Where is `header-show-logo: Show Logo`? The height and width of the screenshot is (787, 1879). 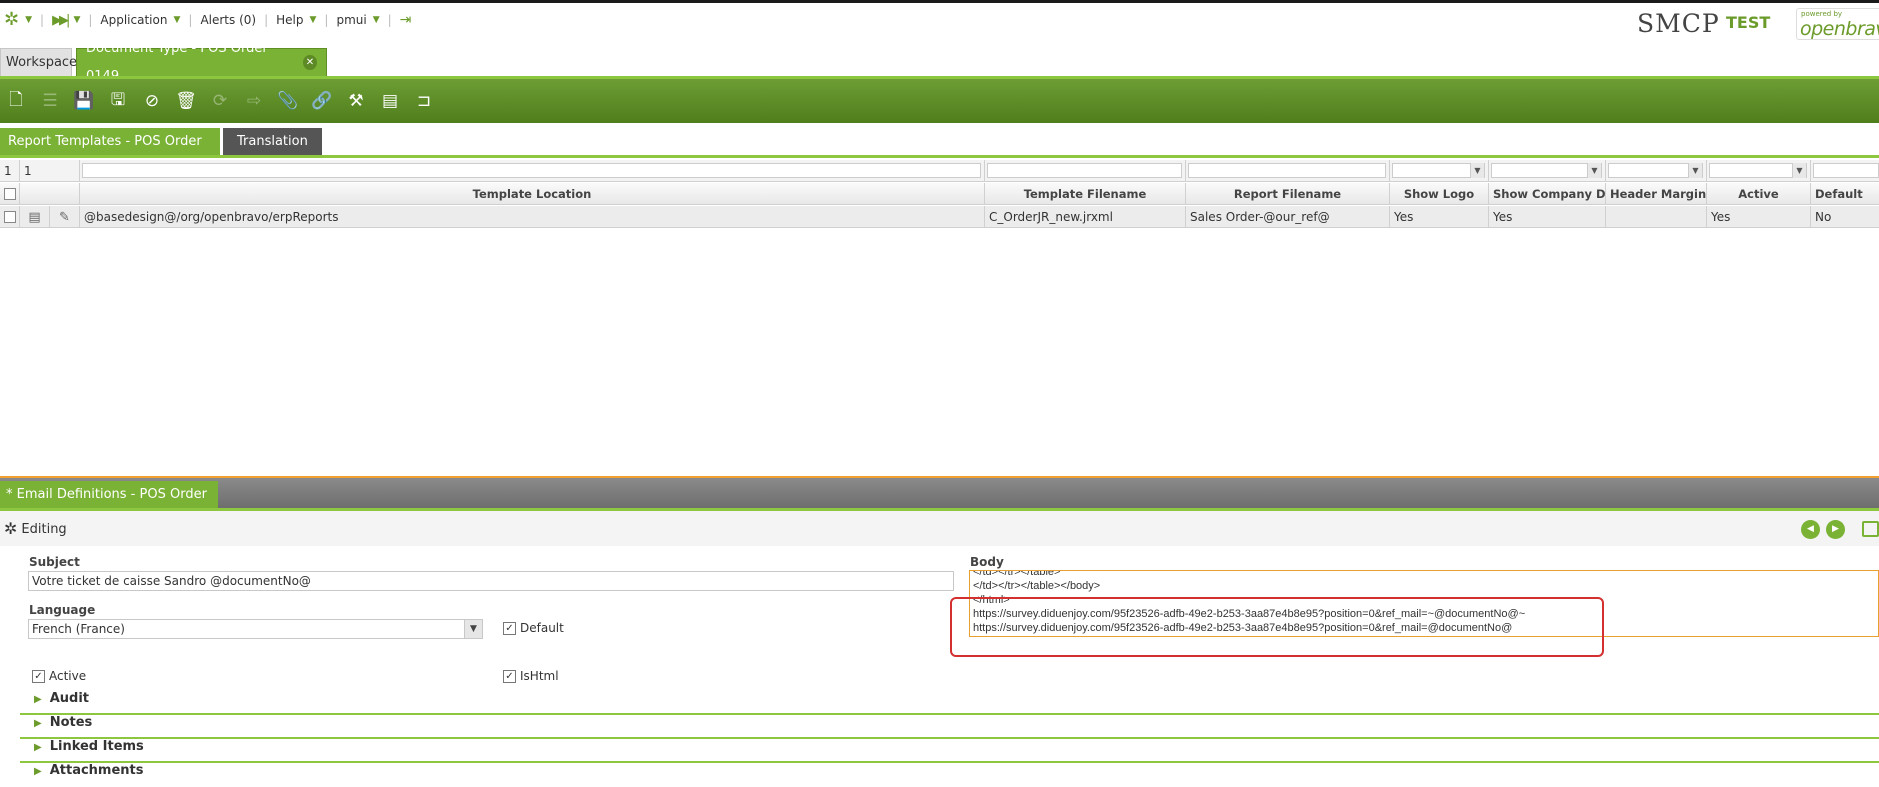 header-show-logo: Show Logo is located at coordinates (1439, 194).